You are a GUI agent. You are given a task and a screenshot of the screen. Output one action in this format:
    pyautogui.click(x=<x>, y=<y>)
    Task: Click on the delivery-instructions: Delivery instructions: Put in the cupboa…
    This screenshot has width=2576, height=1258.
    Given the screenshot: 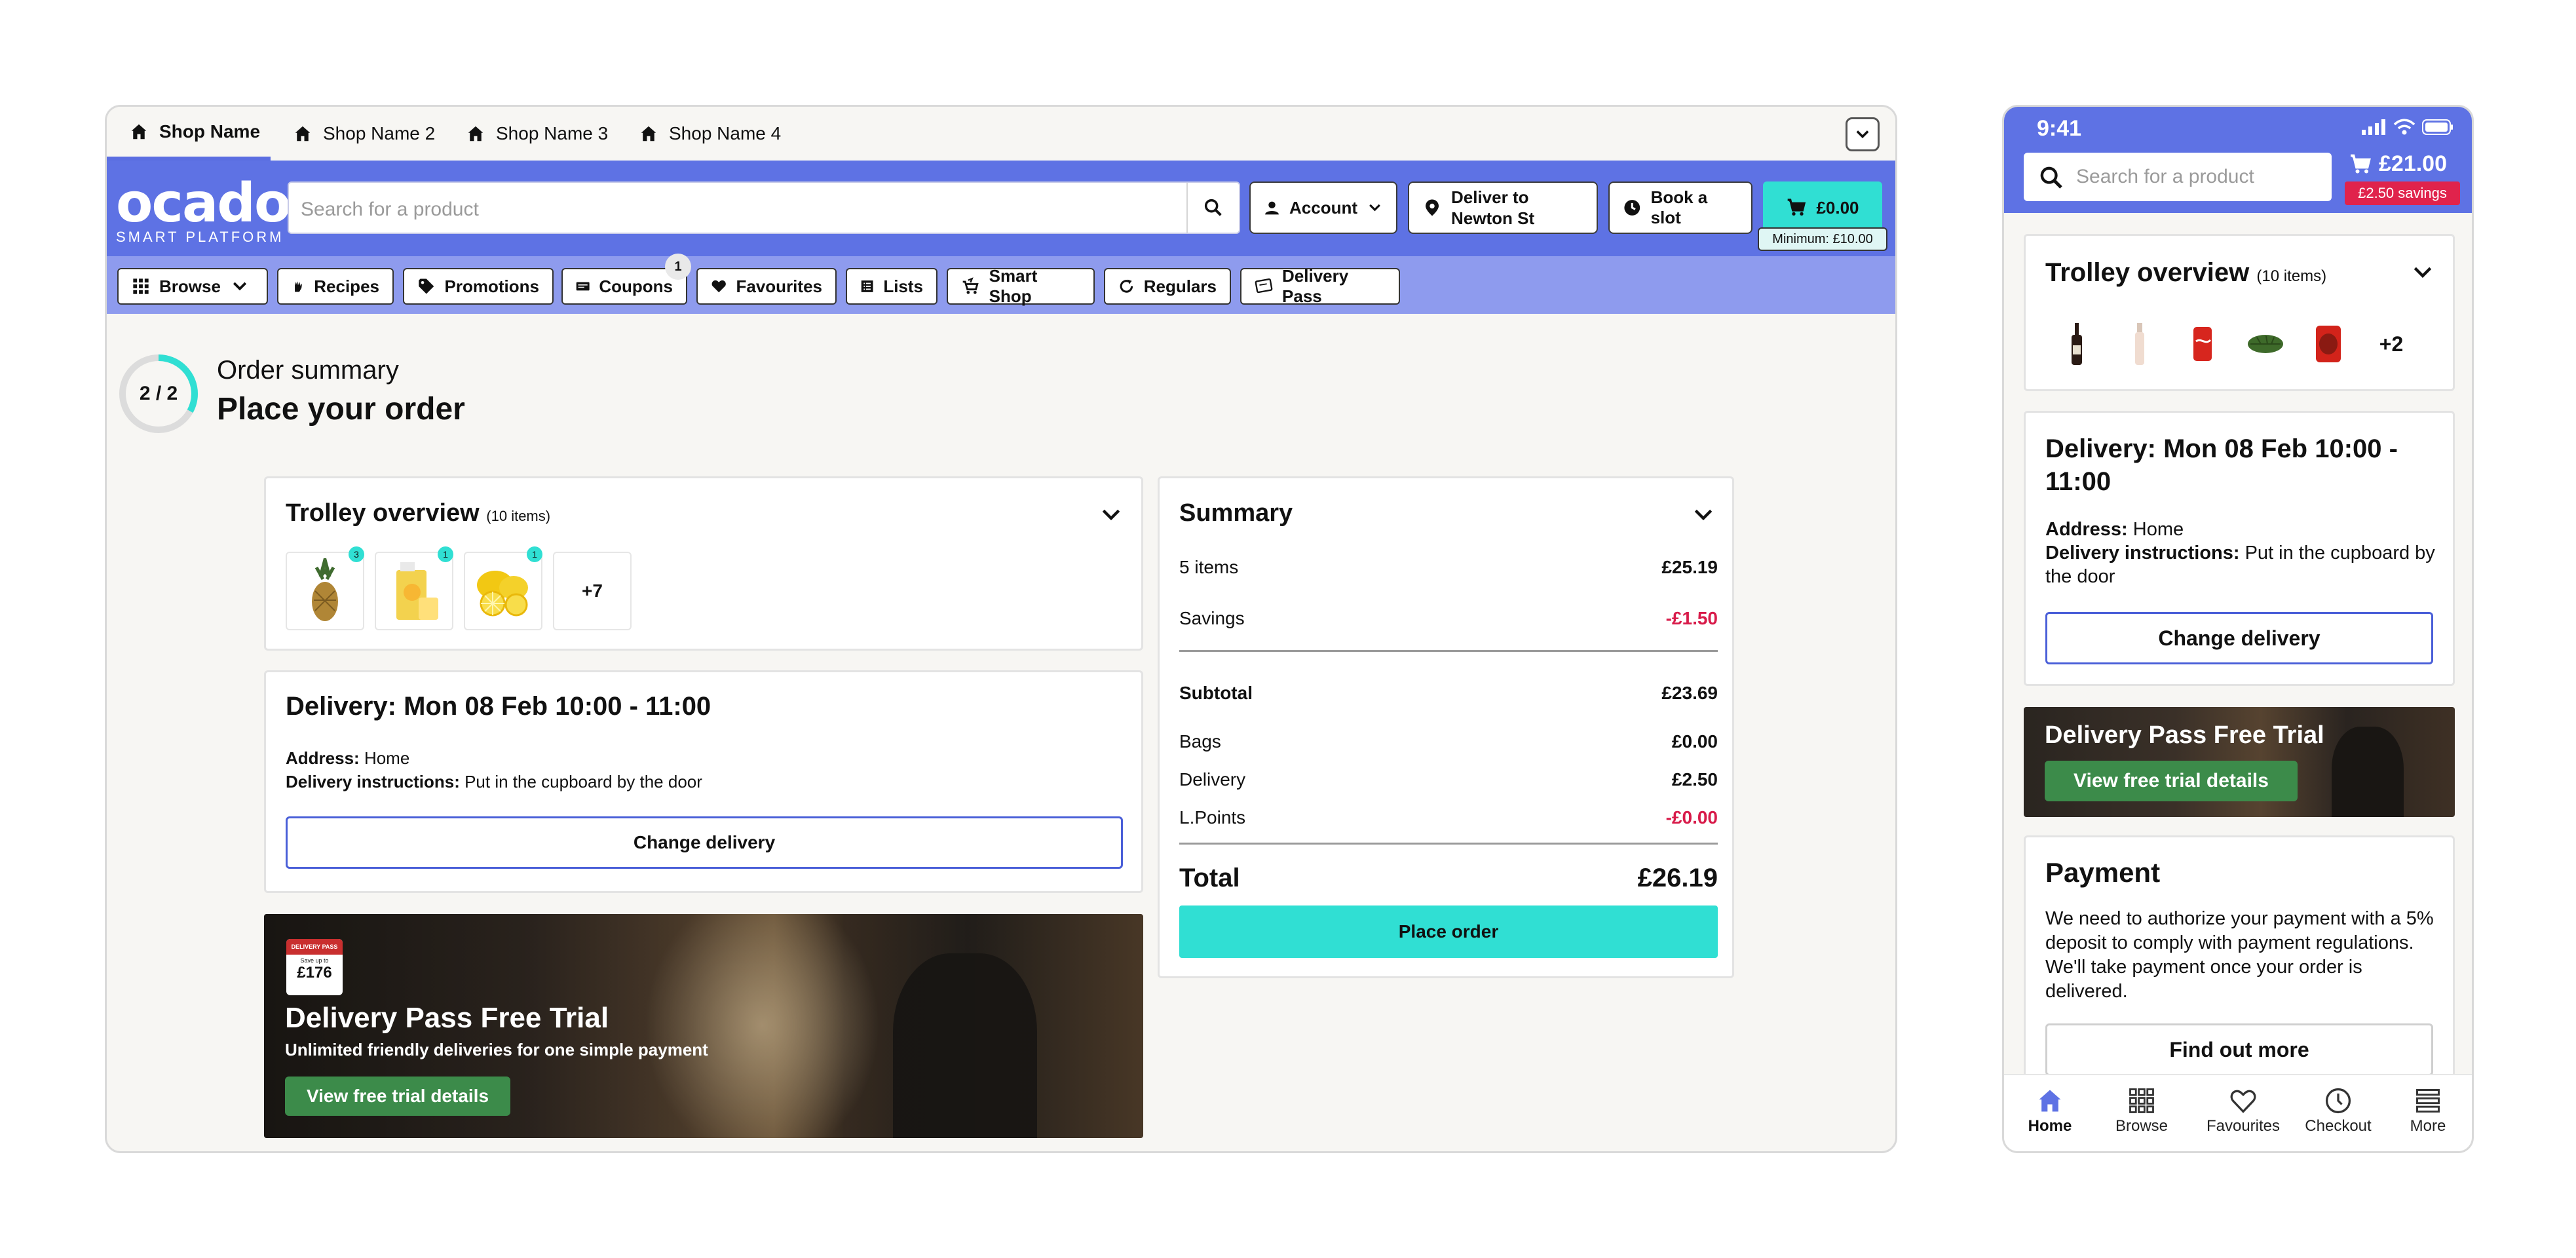 What is the action you would take?
    pyautogui.click(x=2241, y=564)
    